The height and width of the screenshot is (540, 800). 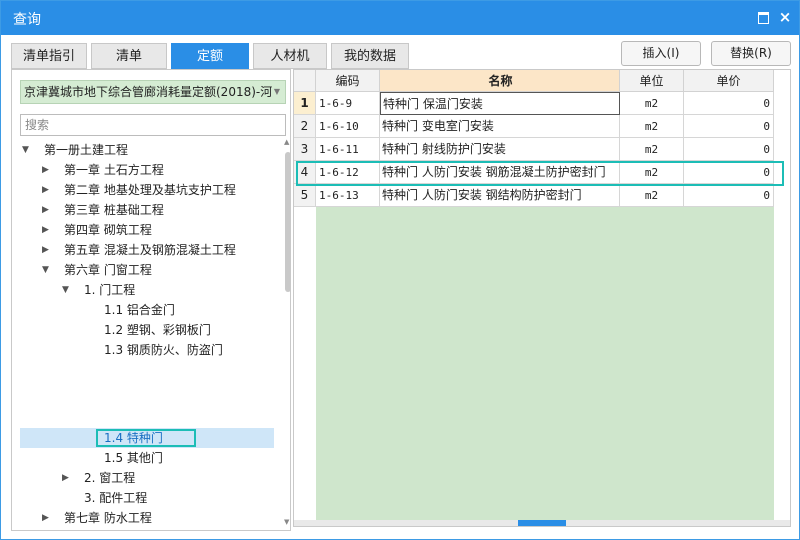 What do you see at coordinates (86, 150) in the screenshot?
I see `tree-node-label: 第一册土建工程` at bounding box center [86, 150].